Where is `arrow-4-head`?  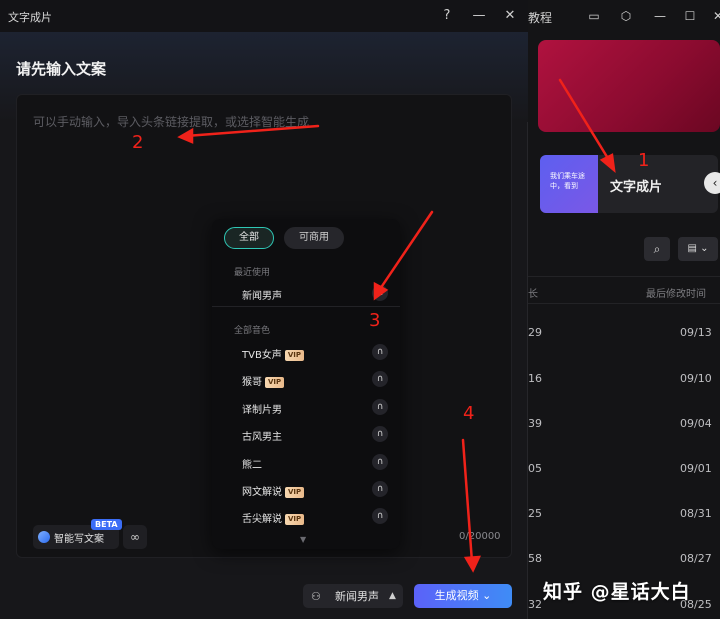
arrow-4-head is located at coordinates (472, 564).